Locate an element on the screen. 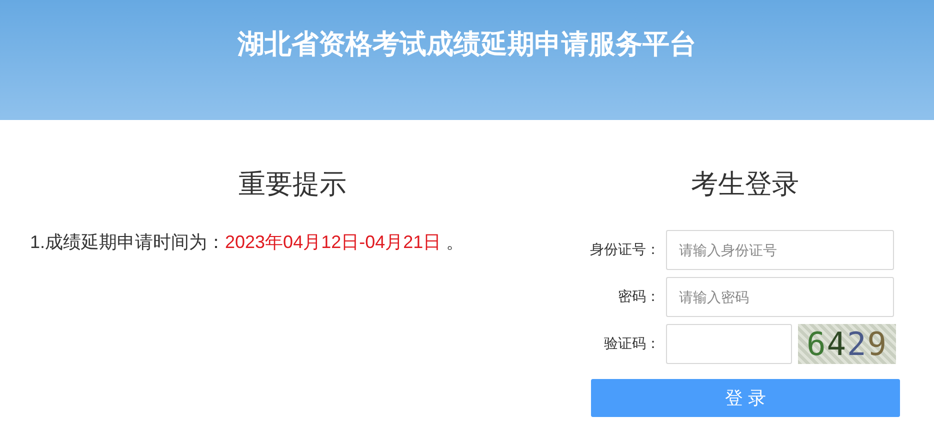  site-title: 湖北省资格考试成绩延期申请服务平台 is located at coordinates (467, 44).